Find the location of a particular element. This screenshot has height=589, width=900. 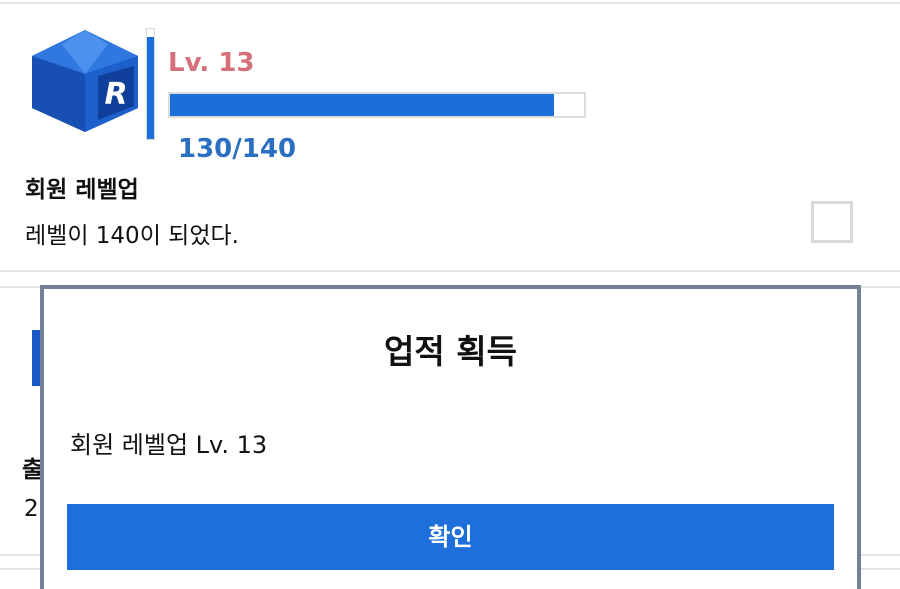

svg-text: R is located at coordinates (115, 94).